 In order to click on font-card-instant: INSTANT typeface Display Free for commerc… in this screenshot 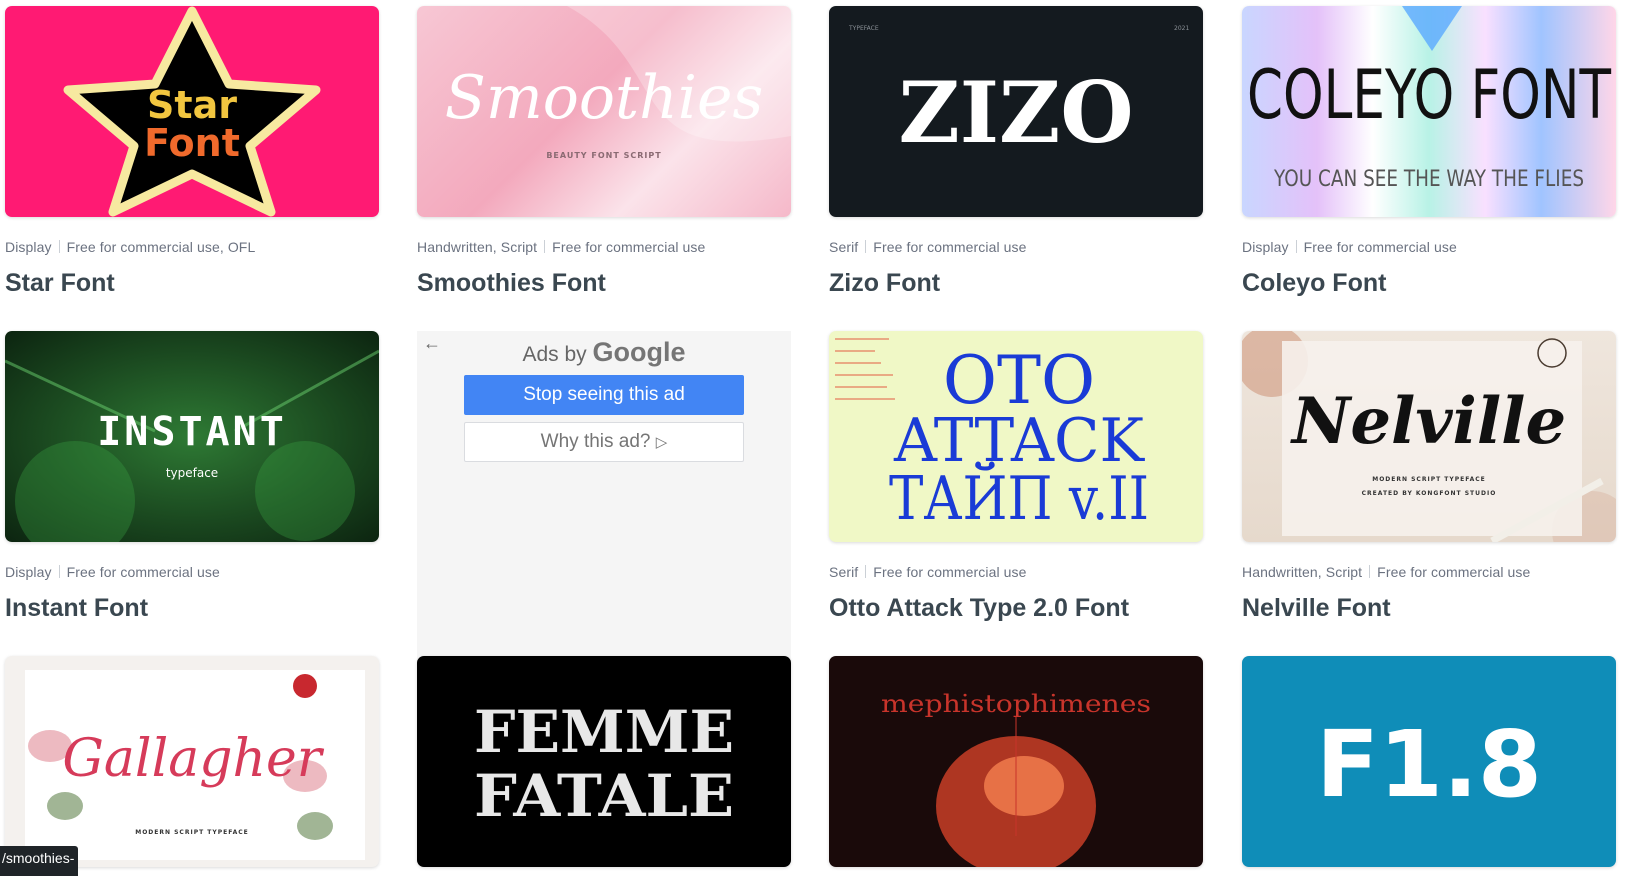, I will do `click(192, 477)`.